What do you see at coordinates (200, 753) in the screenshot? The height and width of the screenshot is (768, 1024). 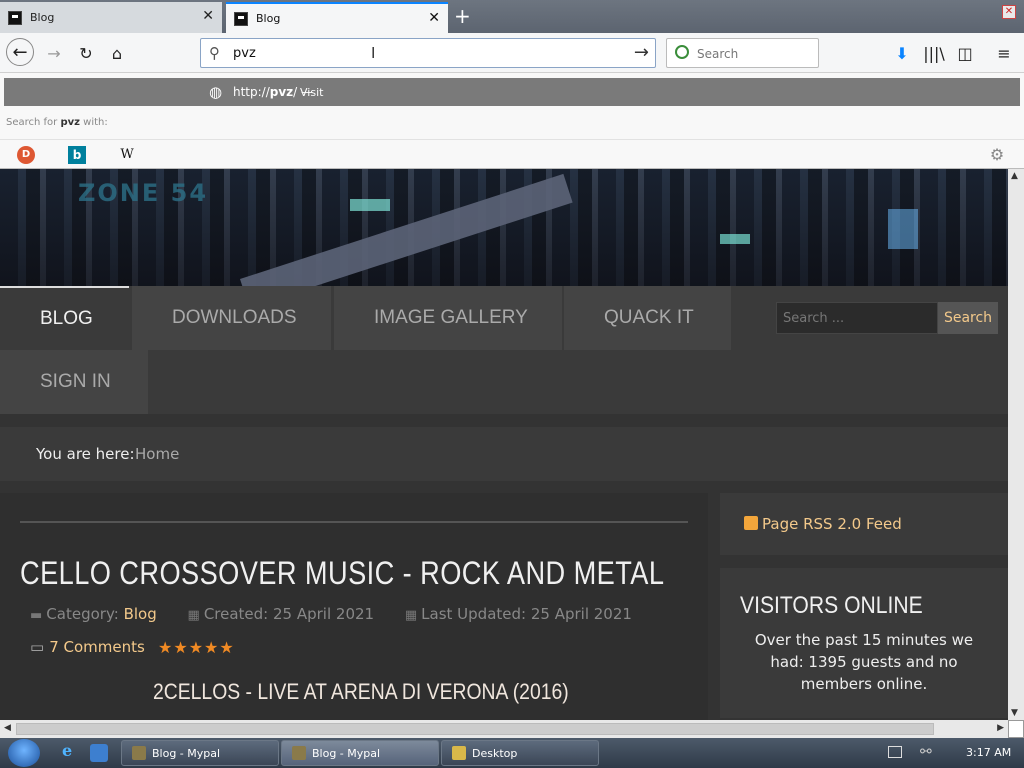 I see `taskbar-item-blog-1: Blog - Mypal` at bounding box center [200, 753].